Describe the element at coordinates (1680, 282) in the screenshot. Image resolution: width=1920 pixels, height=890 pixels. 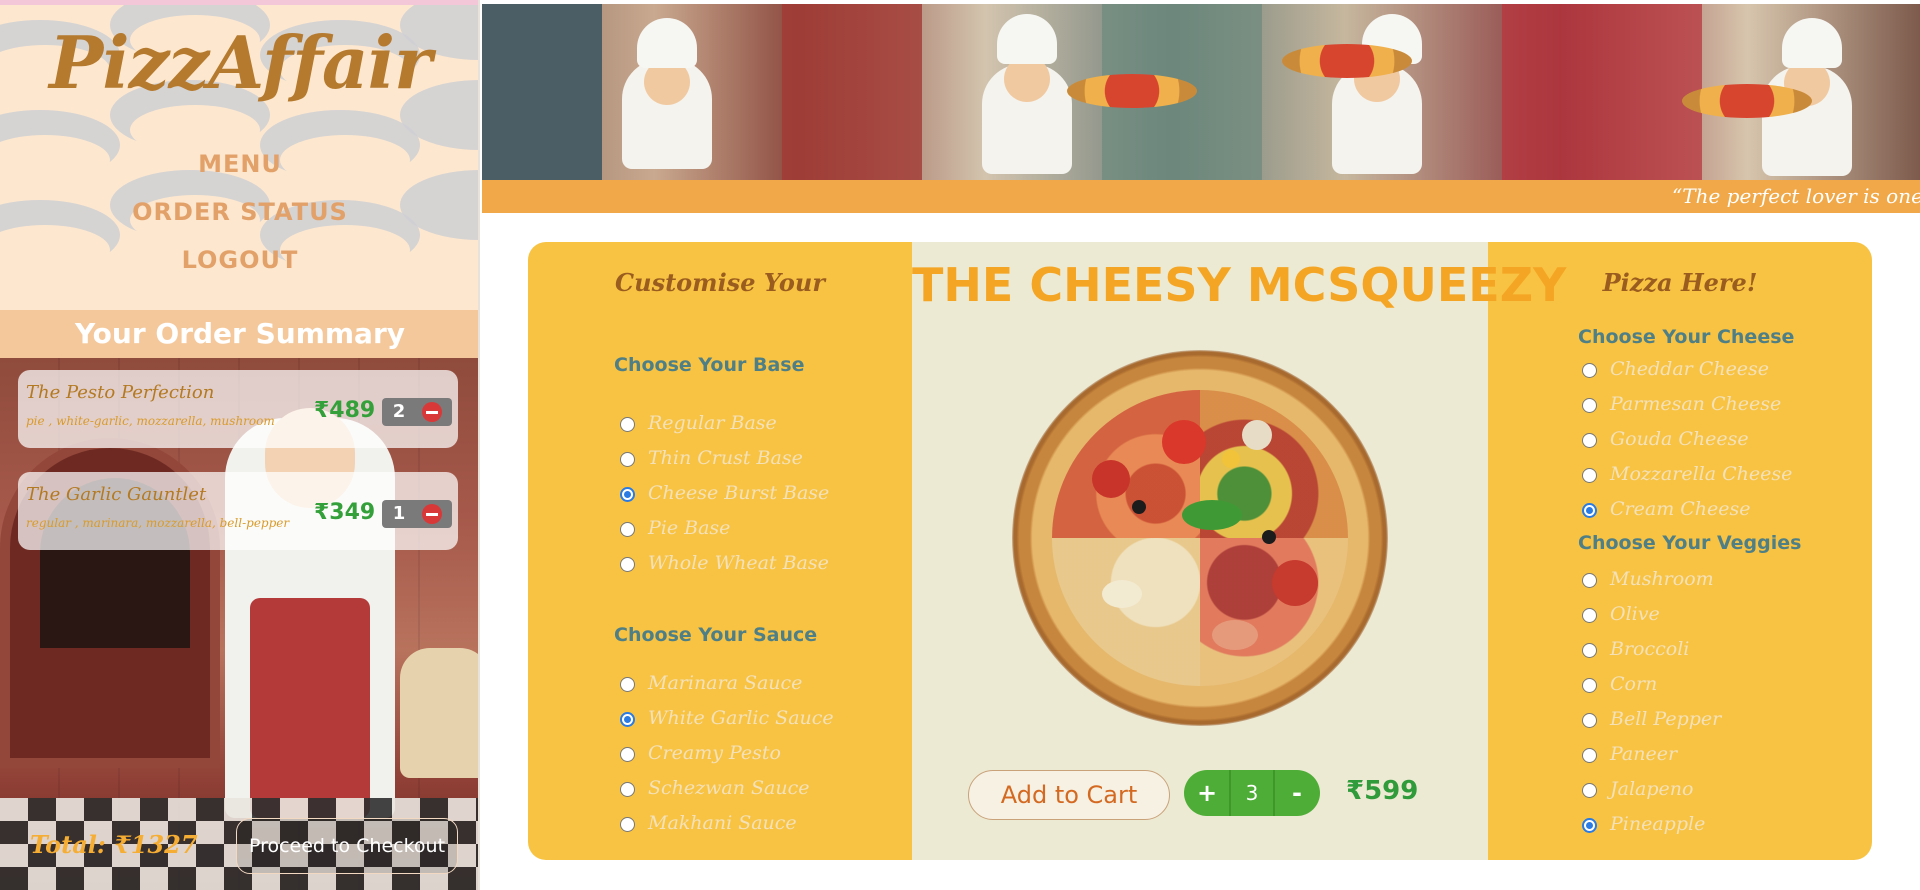
I see `pizza-here-heading: Pizza Here!` at that location.